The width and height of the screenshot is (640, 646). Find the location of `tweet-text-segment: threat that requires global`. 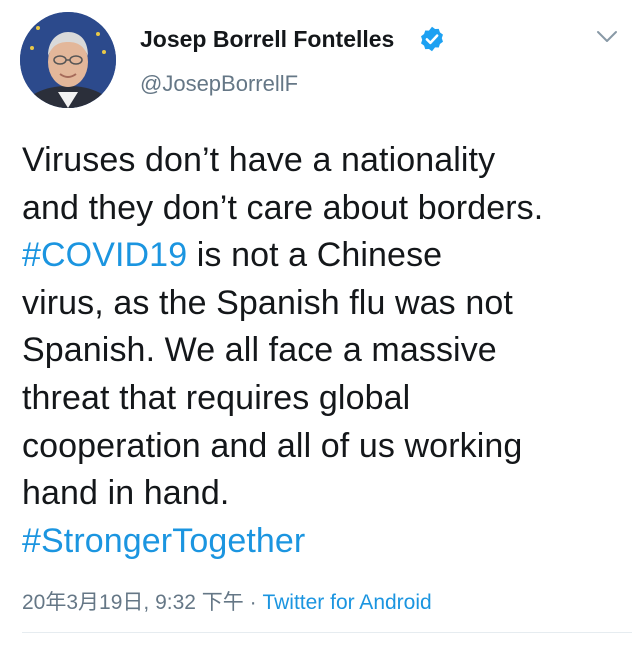

tweet-text-segment: threat that requires global is located at coordinates (216, 397).